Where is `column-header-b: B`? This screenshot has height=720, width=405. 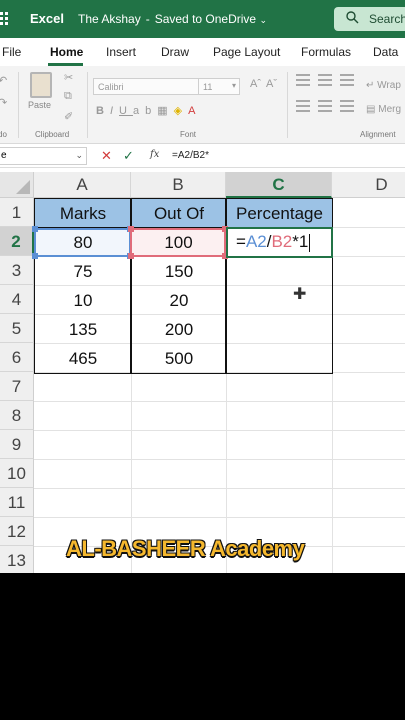
column-header-b: B is located at coordinates (178, 185).